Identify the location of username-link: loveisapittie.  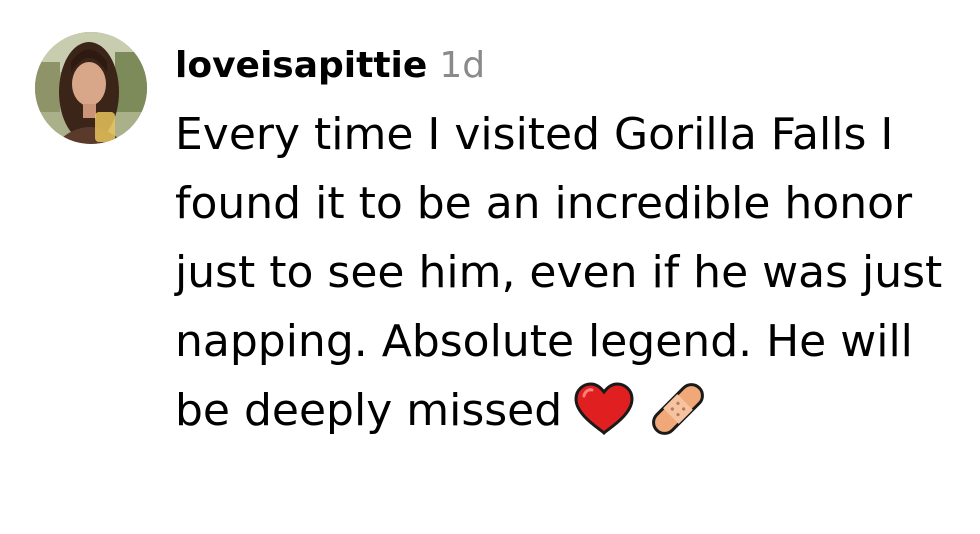
(301, 65).